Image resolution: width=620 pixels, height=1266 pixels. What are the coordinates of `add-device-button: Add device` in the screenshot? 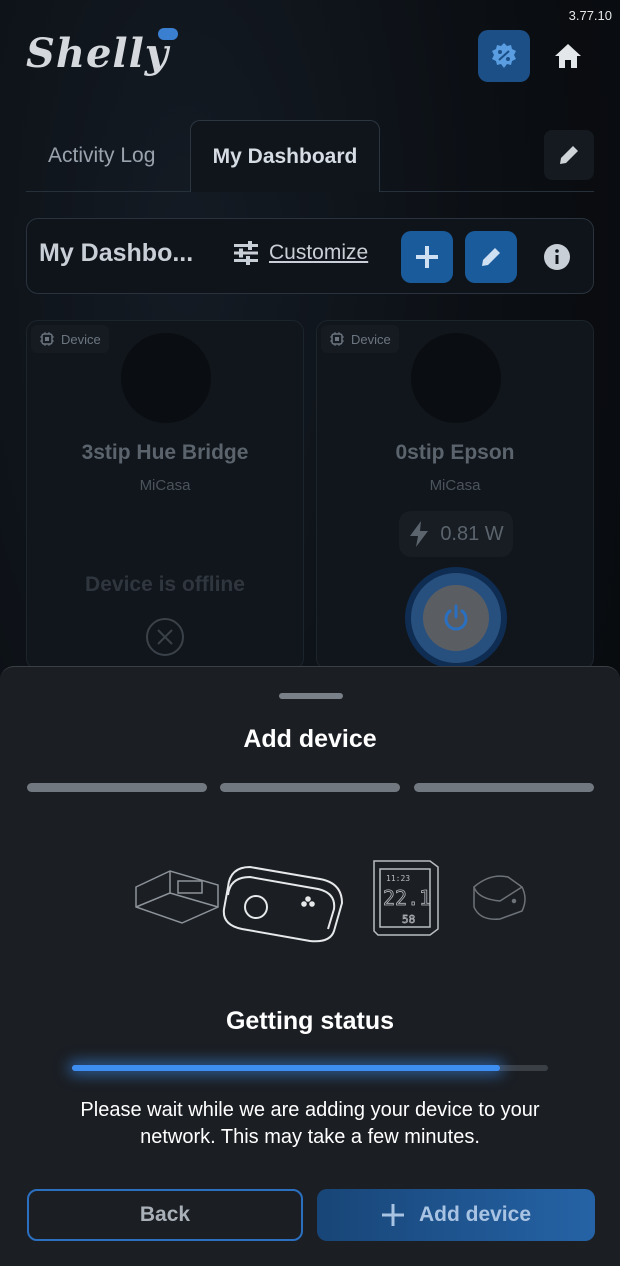 It's located at (456, 1215).